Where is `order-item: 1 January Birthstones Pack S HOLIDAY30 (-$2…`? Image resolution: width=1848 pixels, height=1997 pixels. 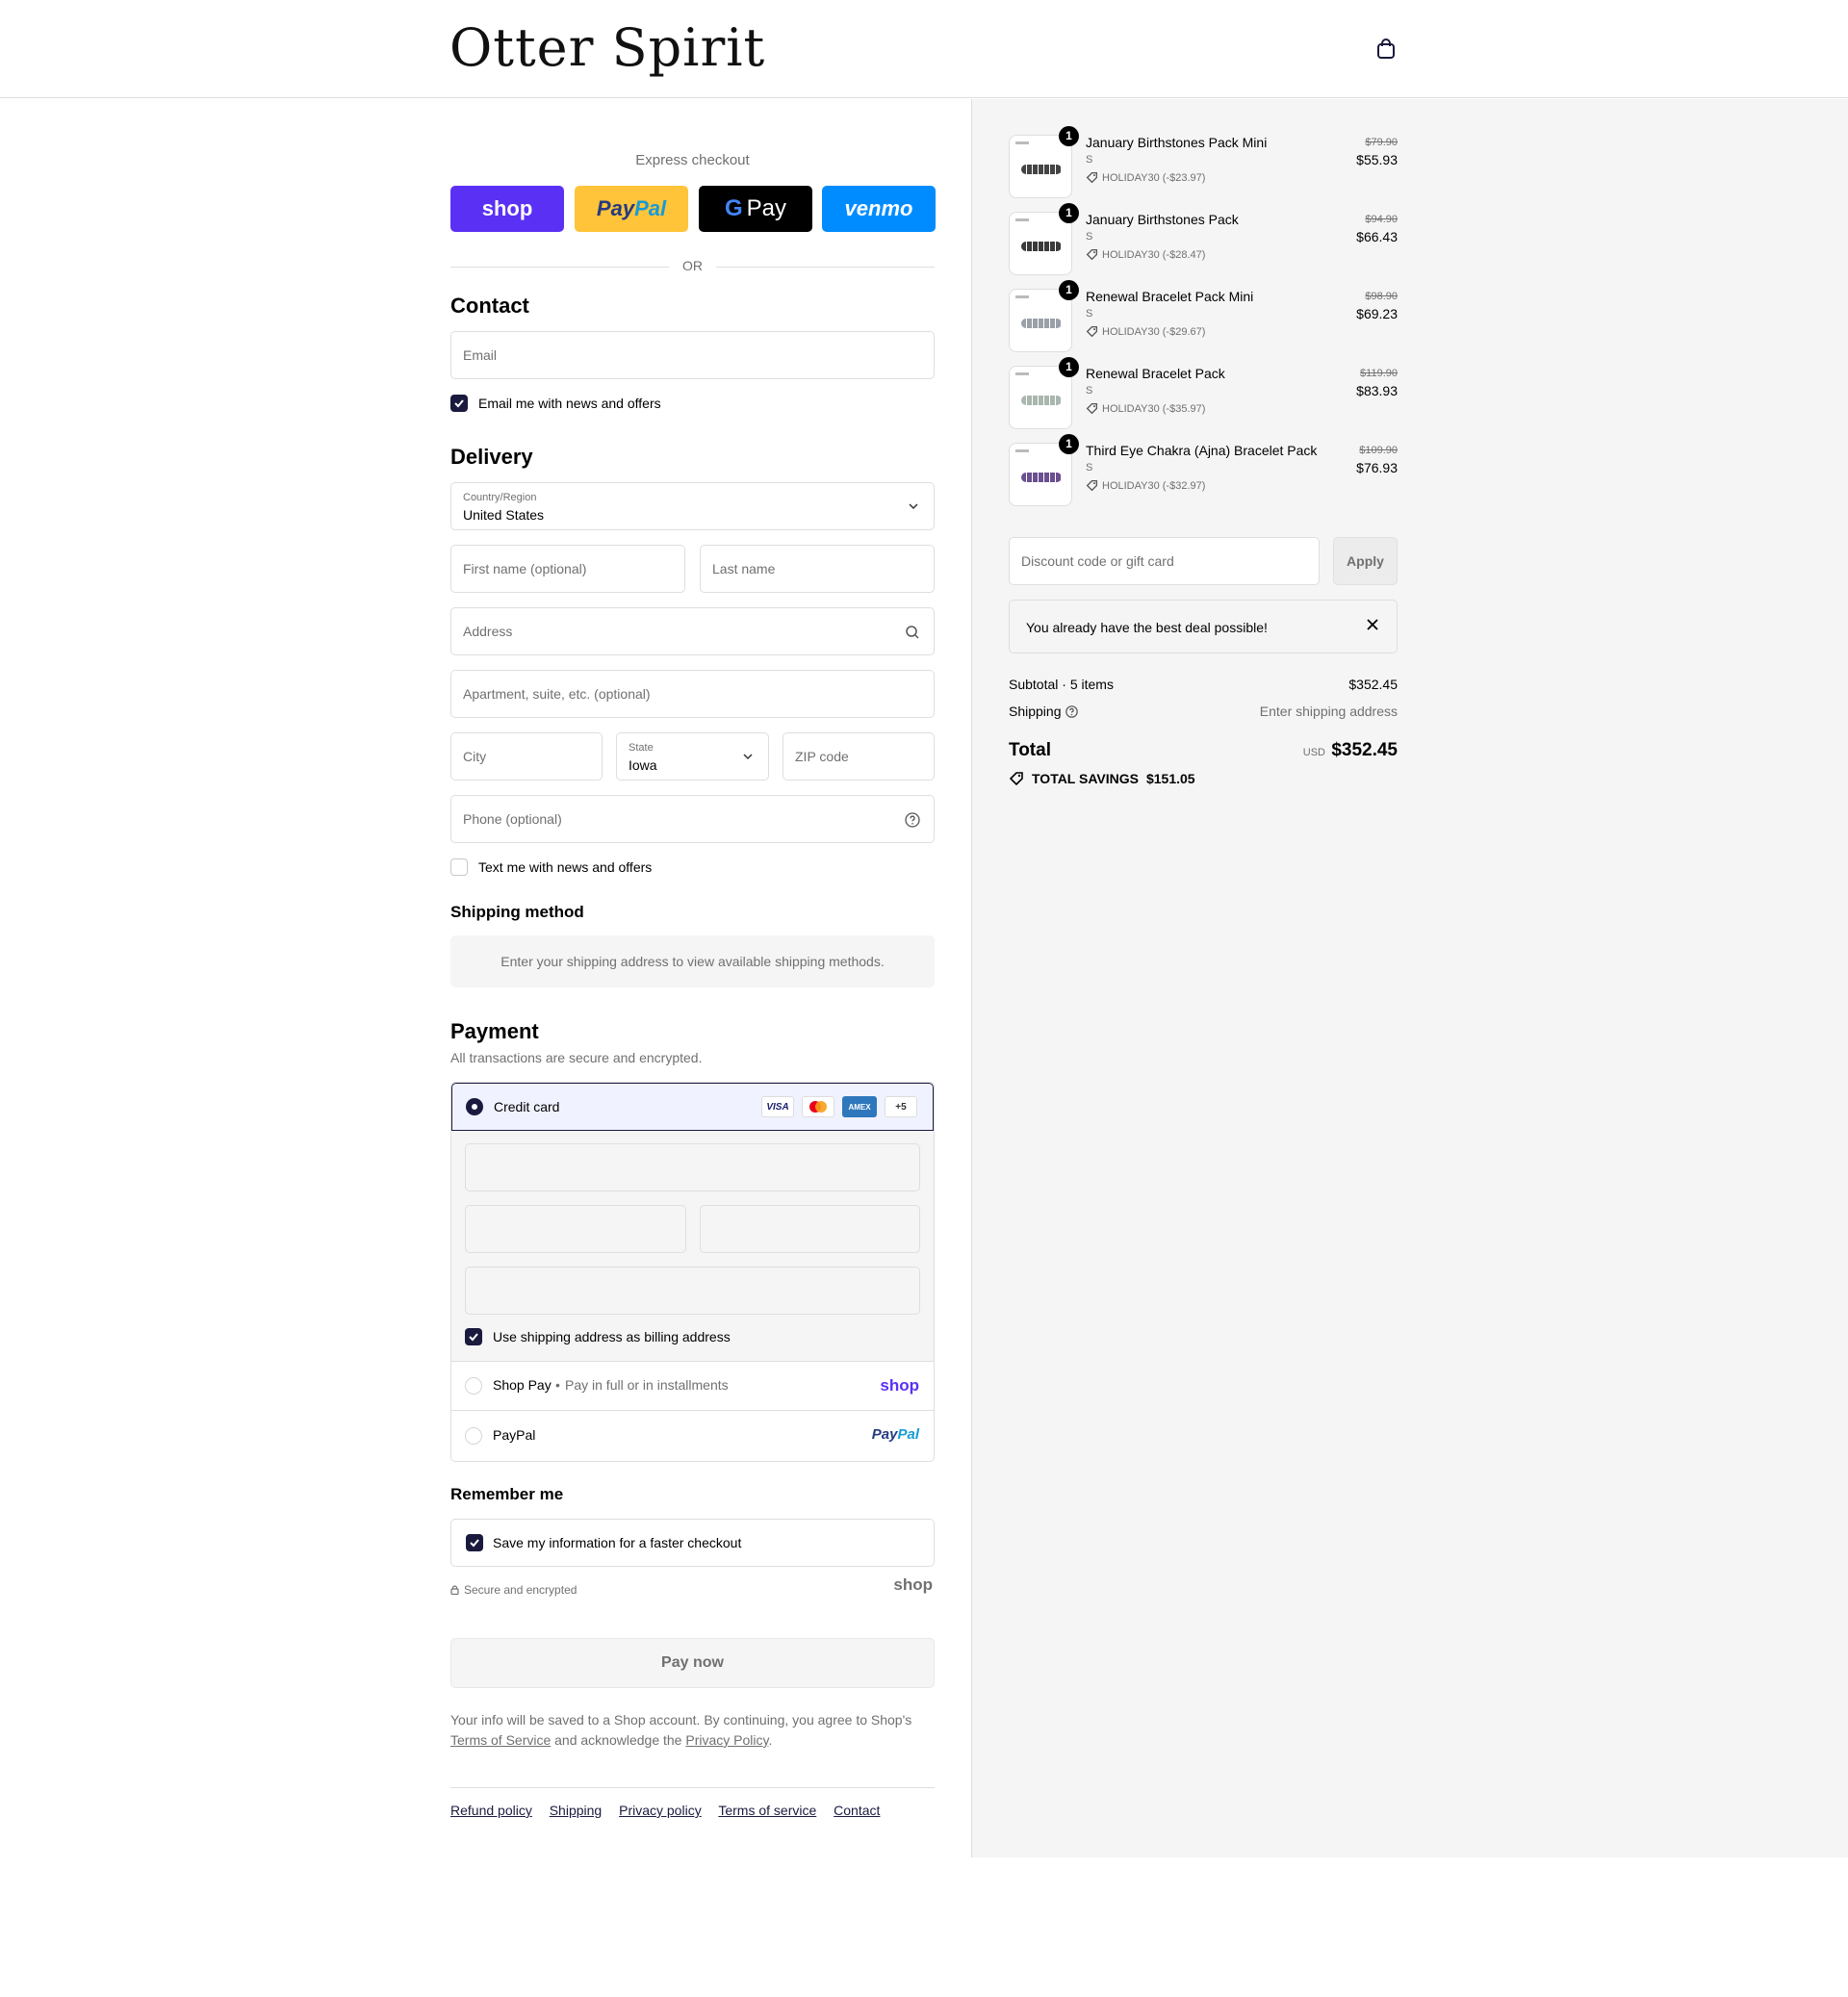 order-item: 1 January Birthstones Pack S HOLIDAY30 (-$2… is located at coordinates (1203, 239).